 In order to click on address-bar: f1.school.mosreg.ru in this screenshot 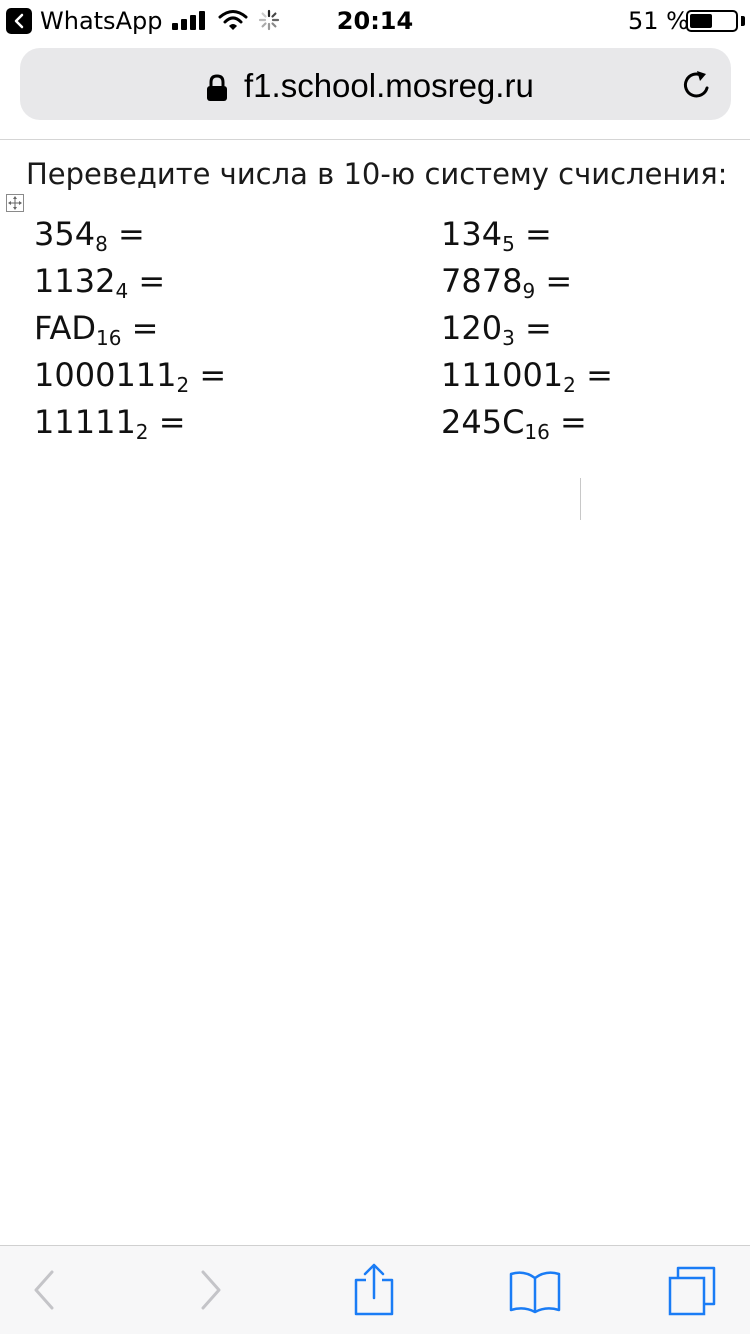, I will do `click(375, 84)`.